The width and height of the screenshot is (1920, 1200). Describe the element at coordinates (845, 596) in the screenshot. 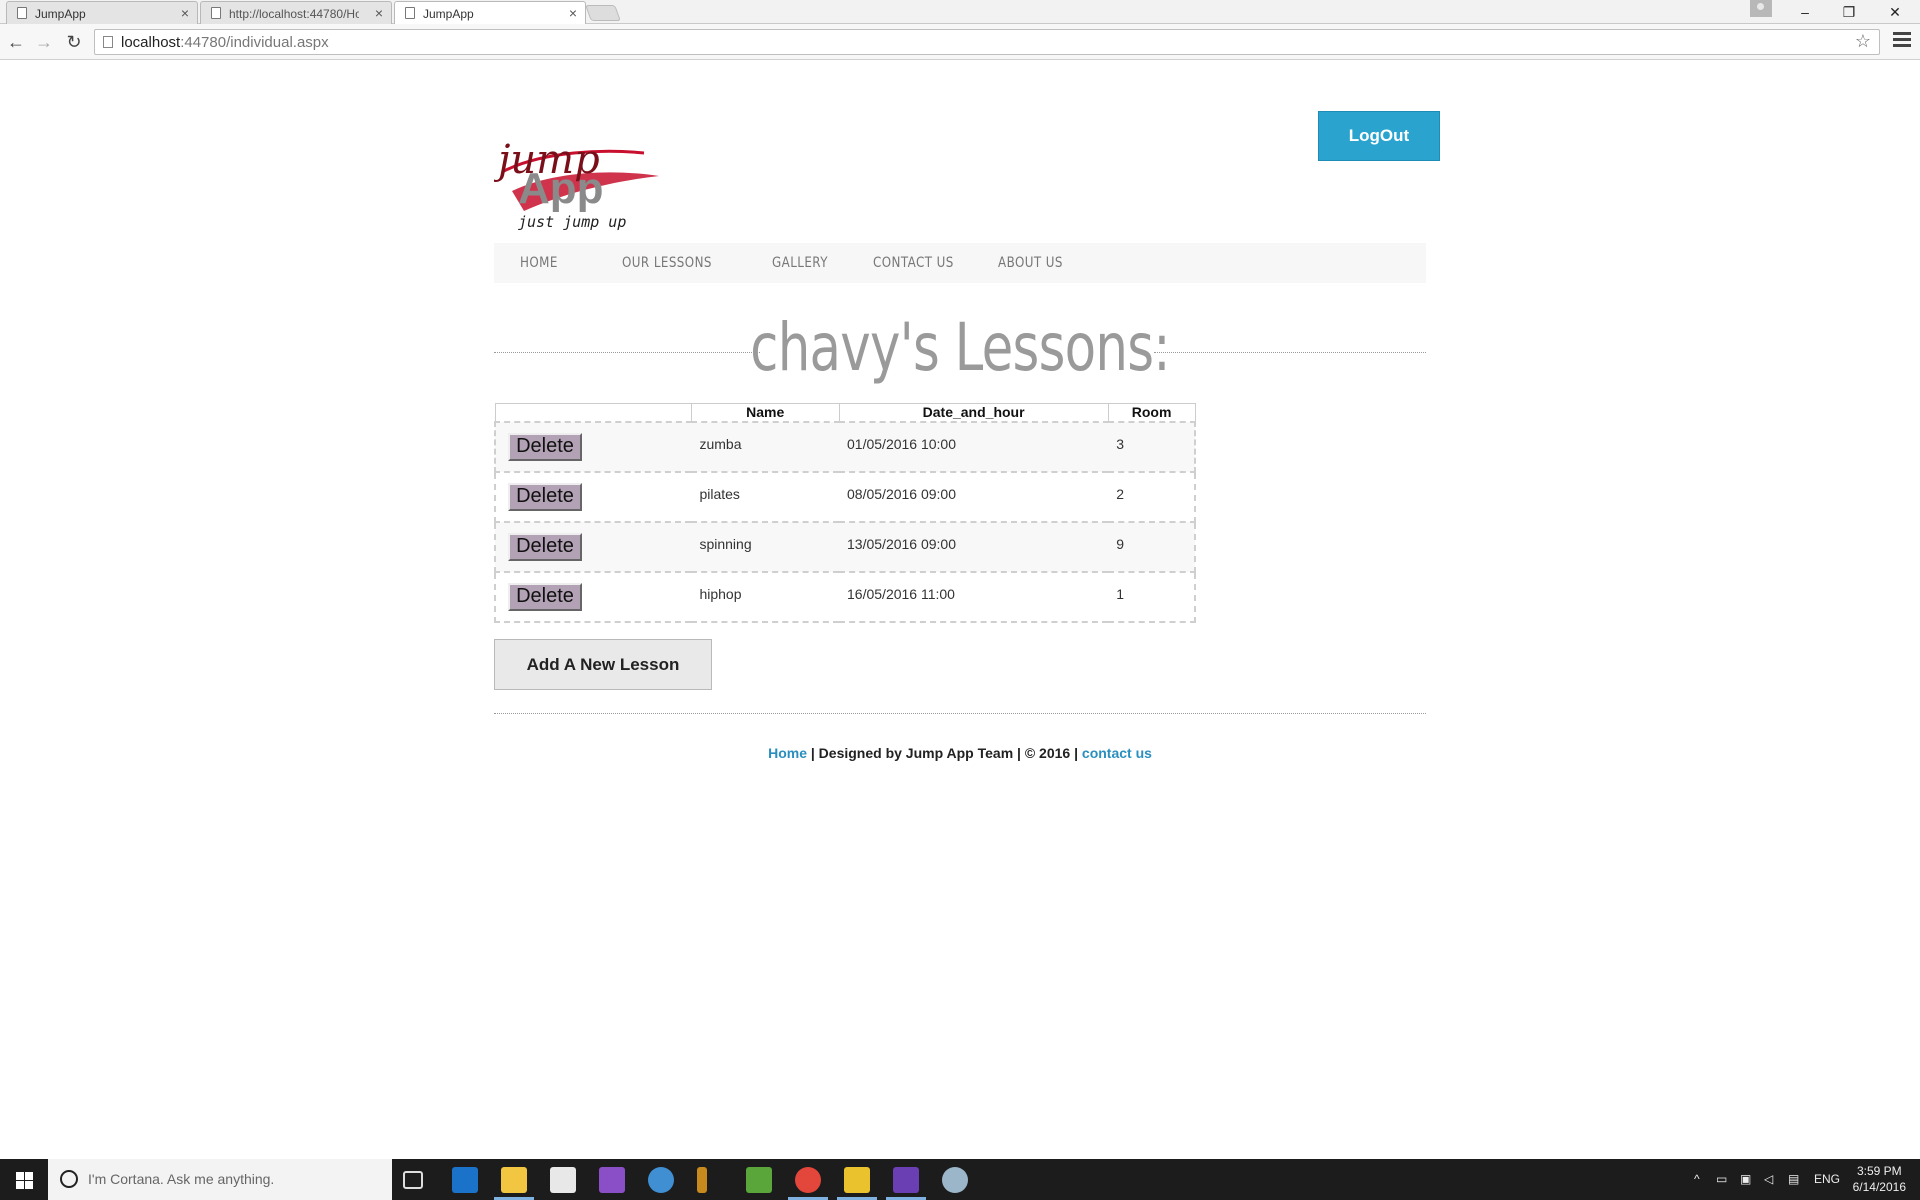

I see `table-row: Delete hiphop 16/05/2016 11:00 1` at that location.